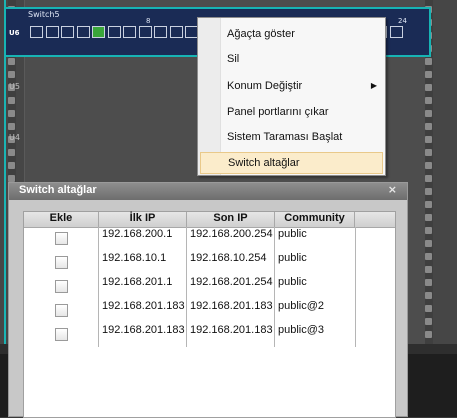  I want to click on community-cell: public@3, so click(301, 330).